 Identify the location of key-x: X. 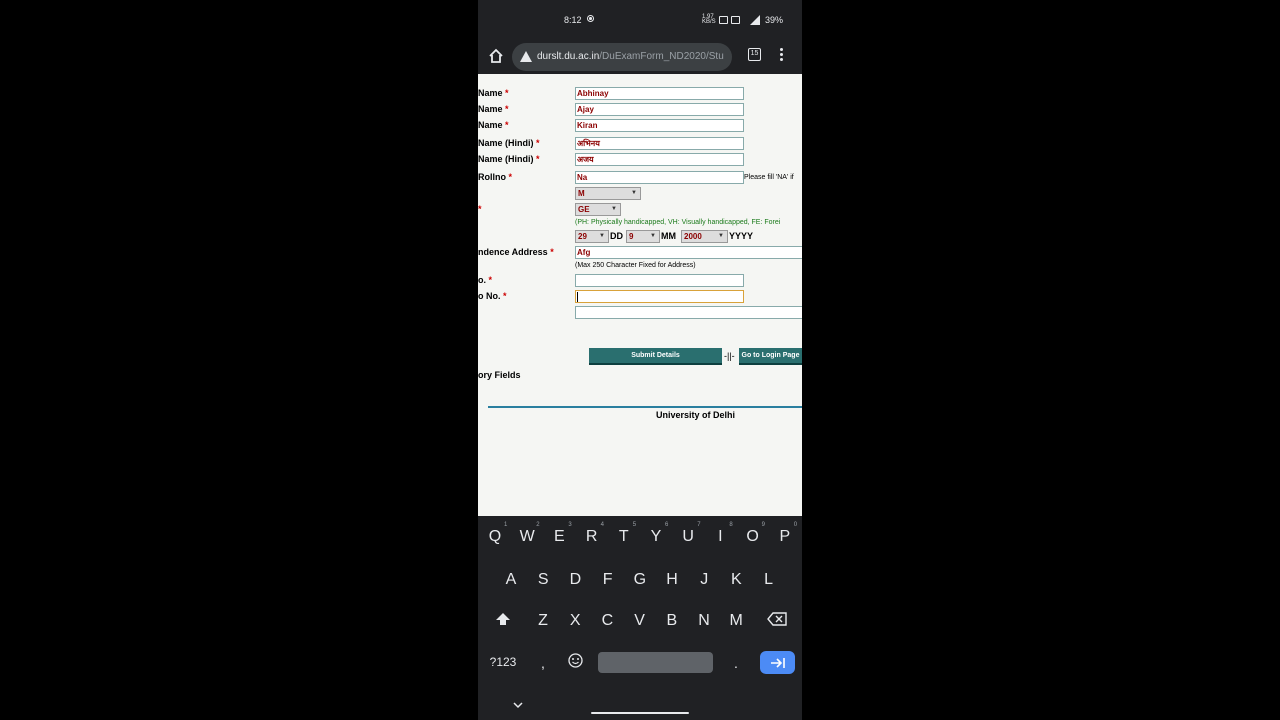
(575, 621).